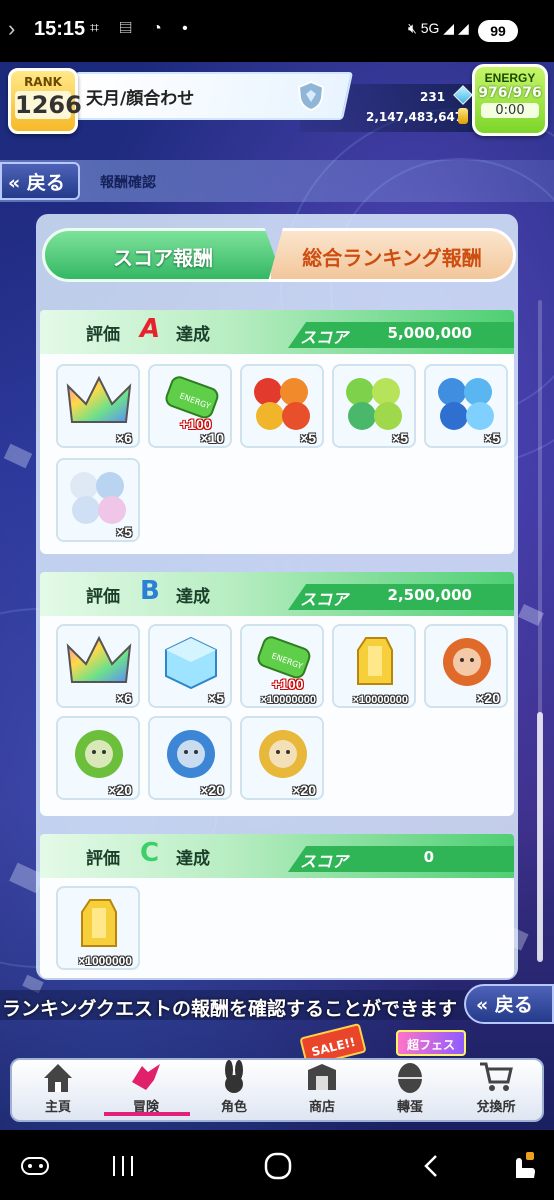  What do you see at coordinates (282, 666) in the screenshot?
I see `reward-item: ENERGY +100 ×10000000` at bounding box center [282, 666].